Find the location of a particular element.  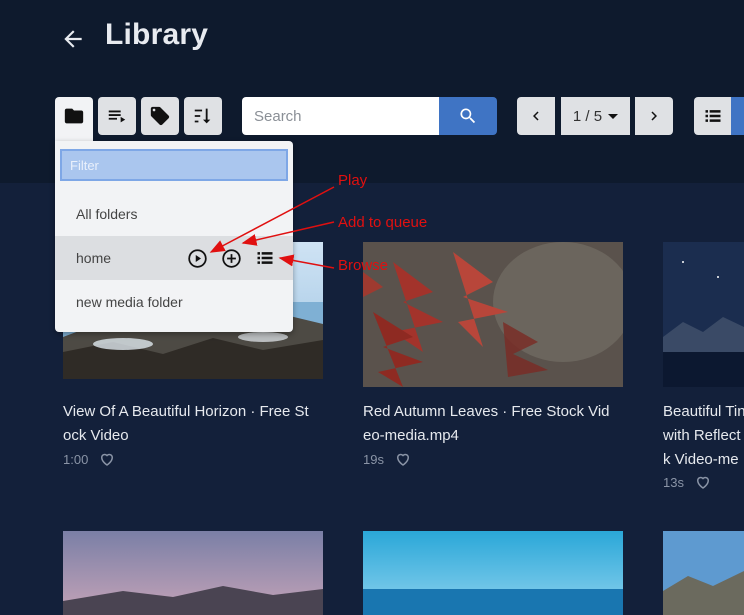

media-meta: 19s is located at coordinates (387, 459).